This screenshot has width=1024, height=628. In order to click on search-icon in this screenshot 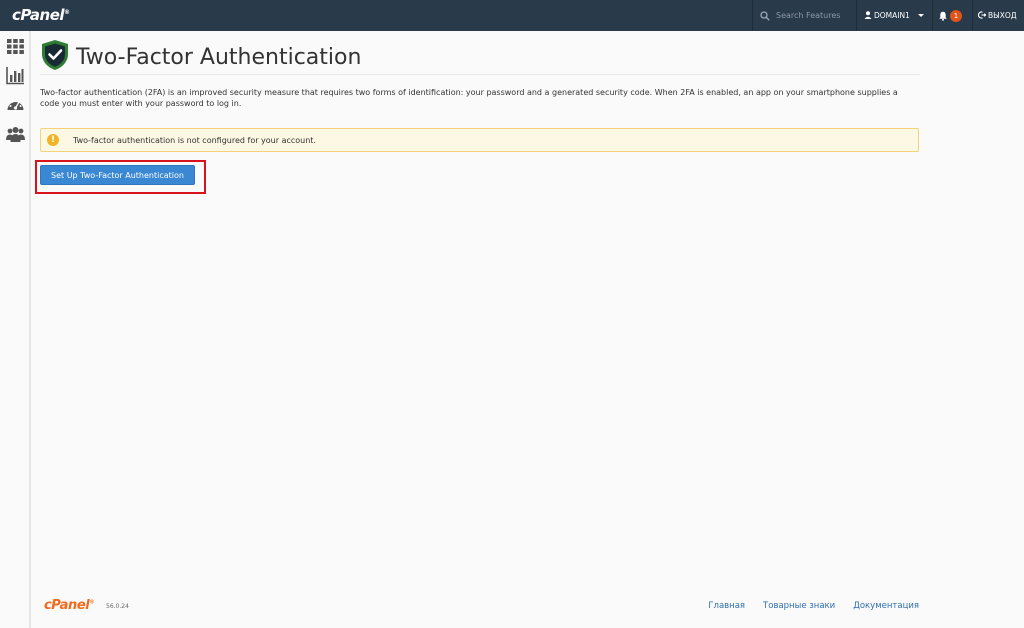, I will do `click(765, 15)`.